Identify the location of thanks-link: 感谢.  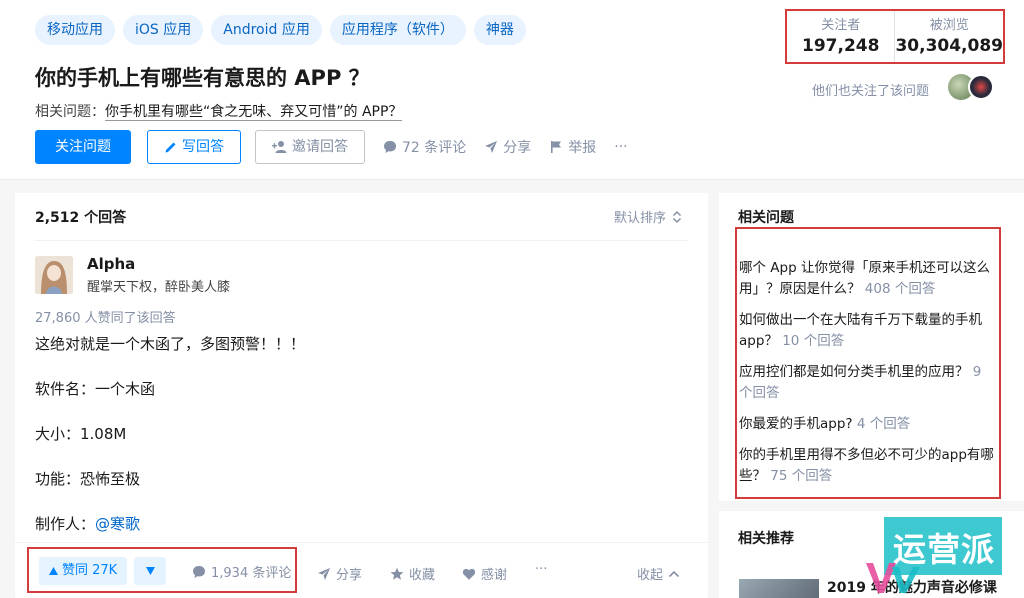
(484, 573).